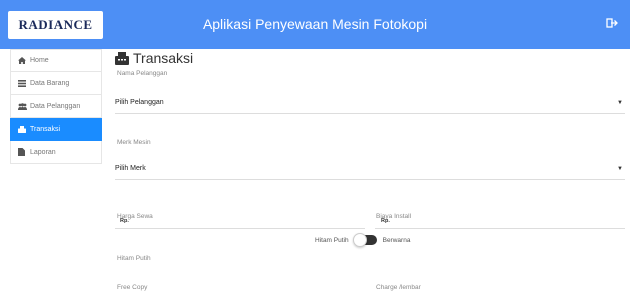 The height and width of the screenshot is (292, 630). I want to click on color-mode-toggle-group: Hitam Putih Berwarna, so click(363, 240).